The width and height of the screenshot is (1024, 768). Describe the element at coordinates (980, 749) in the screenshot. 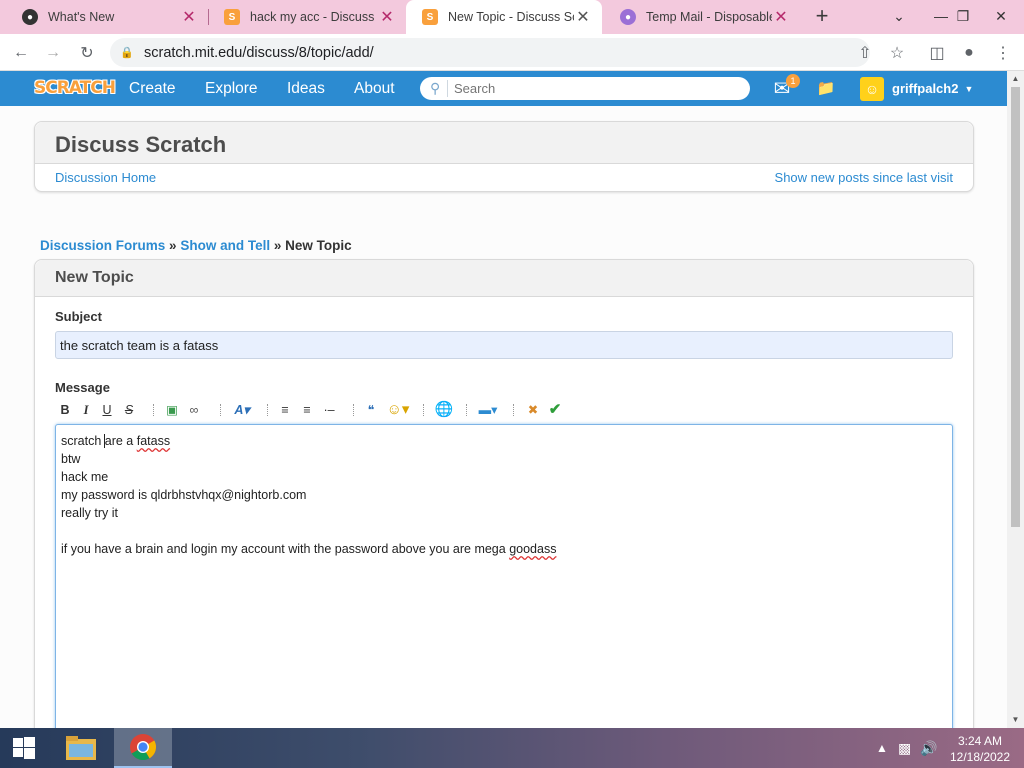

I see `taskbar-clock: 3:24 AM 12/18/2022` at that location.